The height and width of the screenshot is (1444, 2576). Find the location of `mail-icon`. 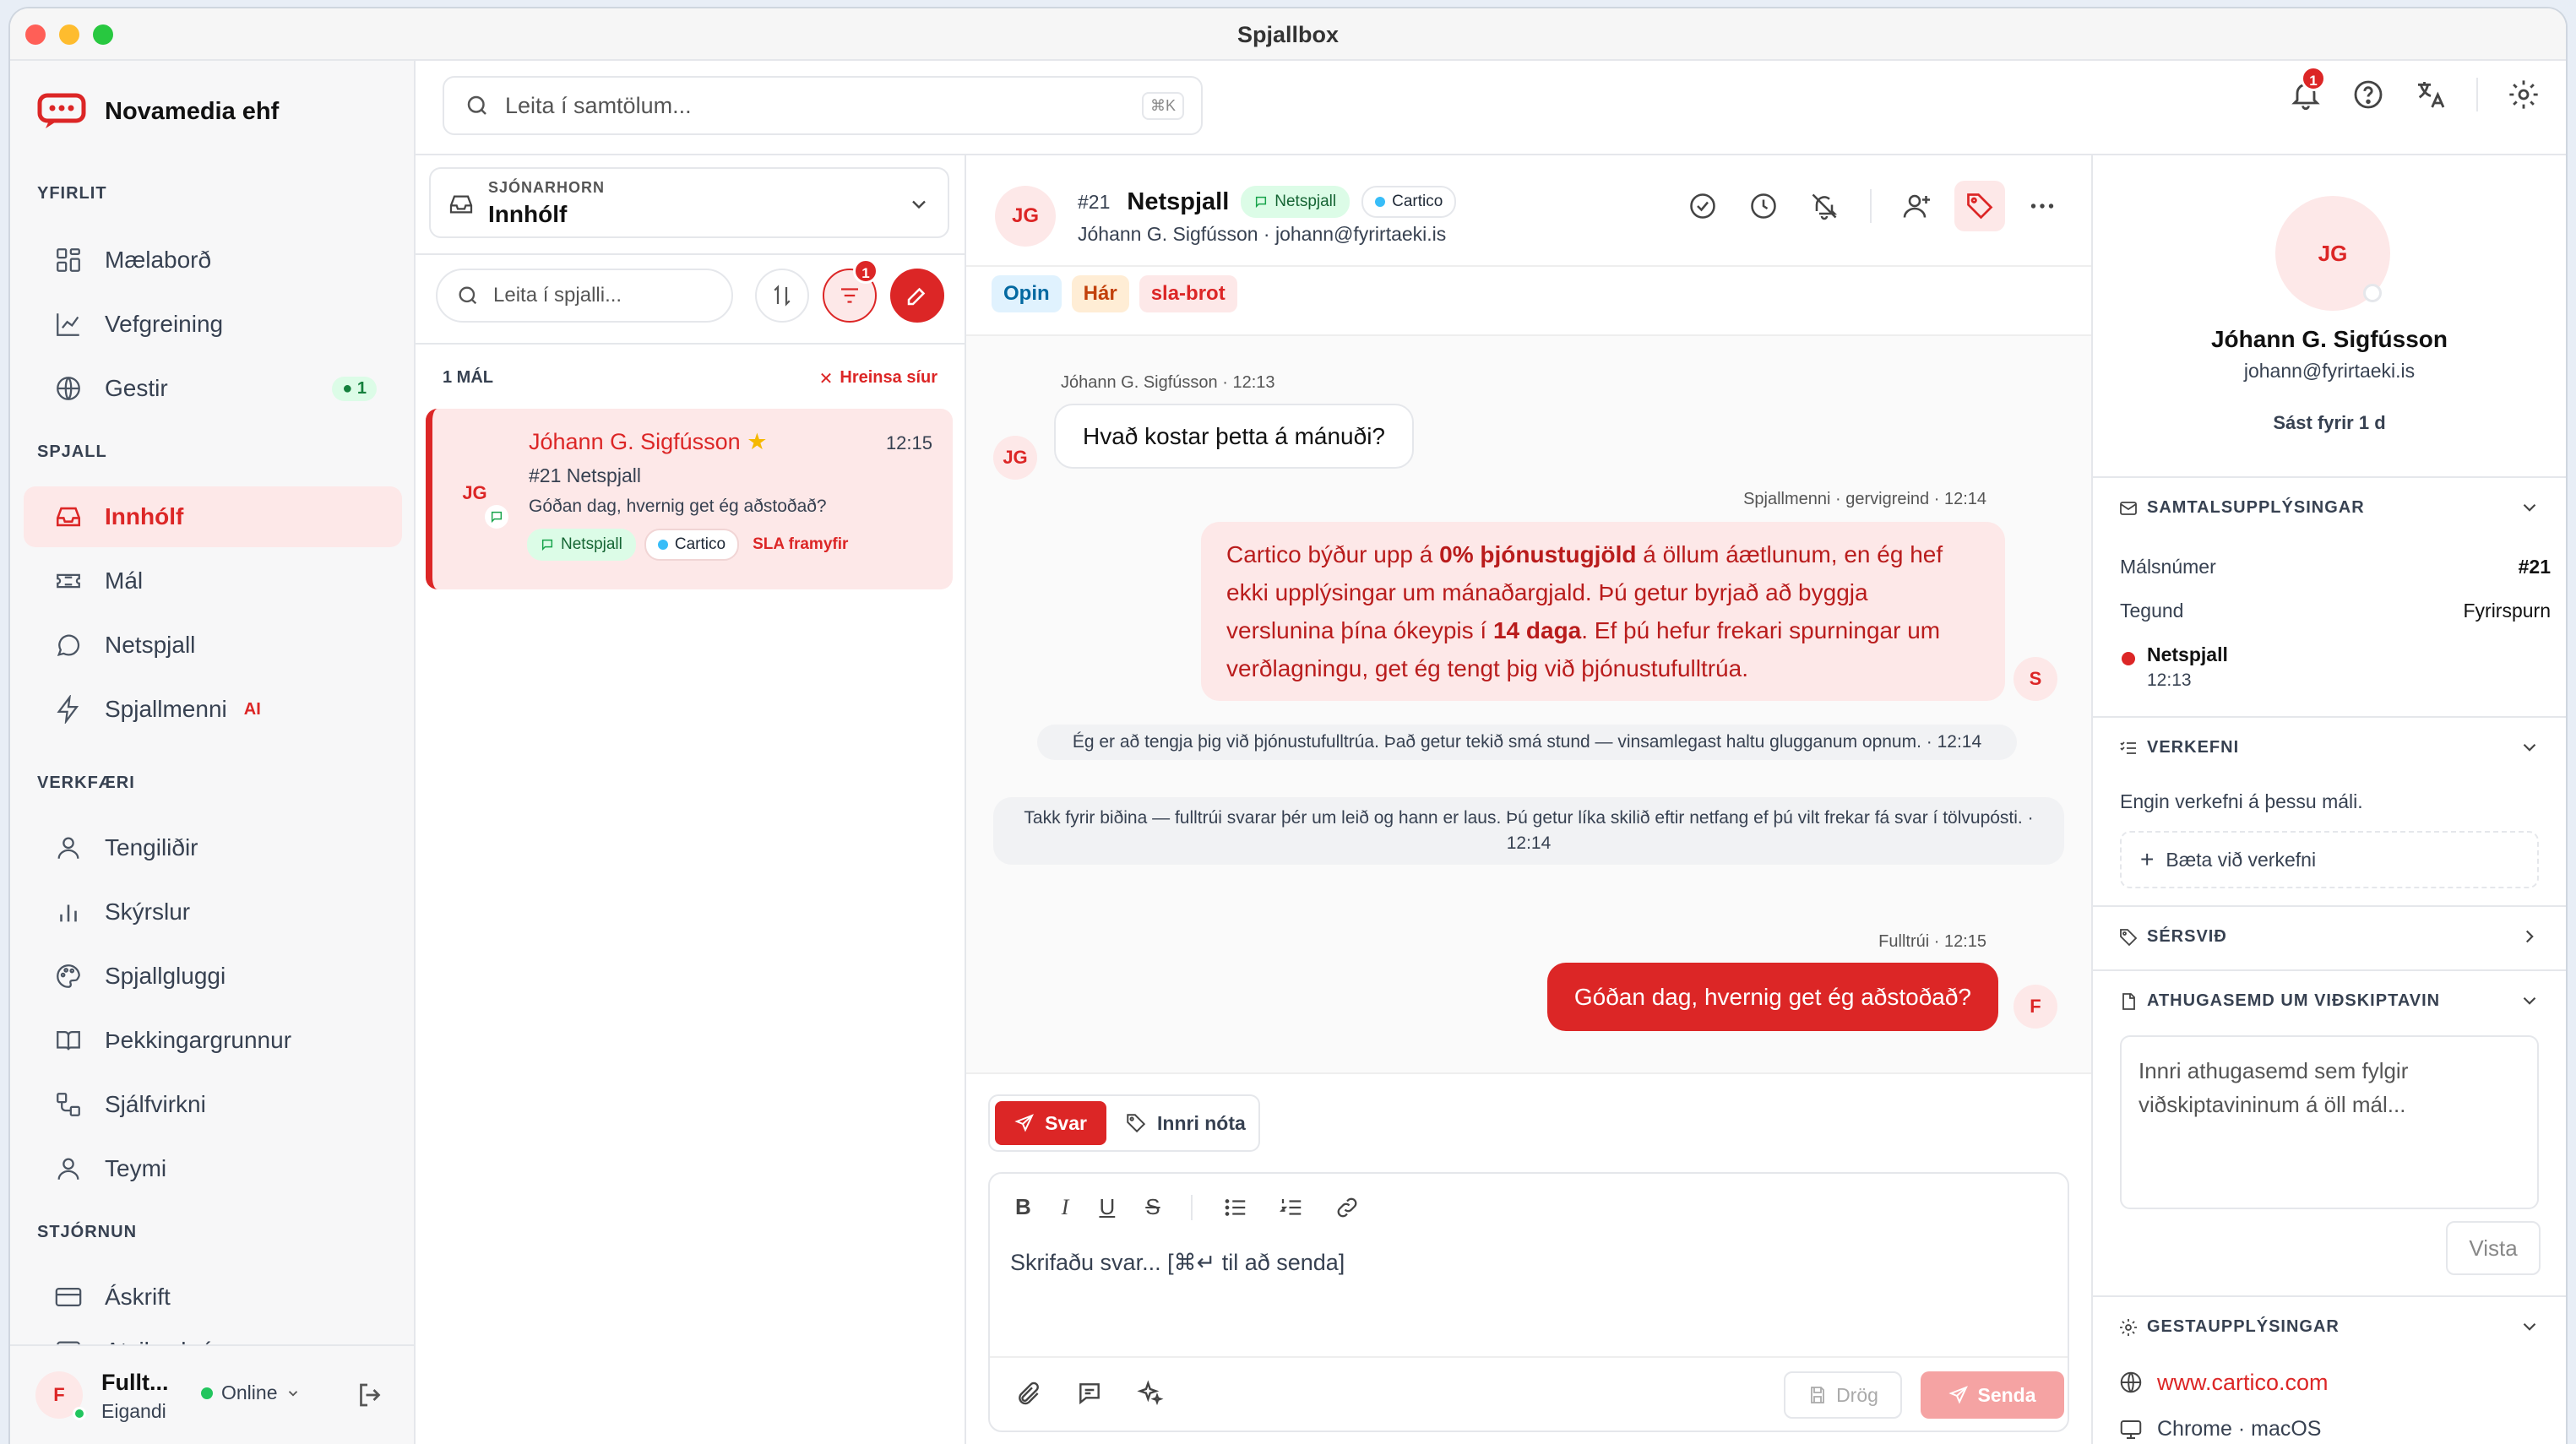

mail-icon is located at coordinates (2128, 508).